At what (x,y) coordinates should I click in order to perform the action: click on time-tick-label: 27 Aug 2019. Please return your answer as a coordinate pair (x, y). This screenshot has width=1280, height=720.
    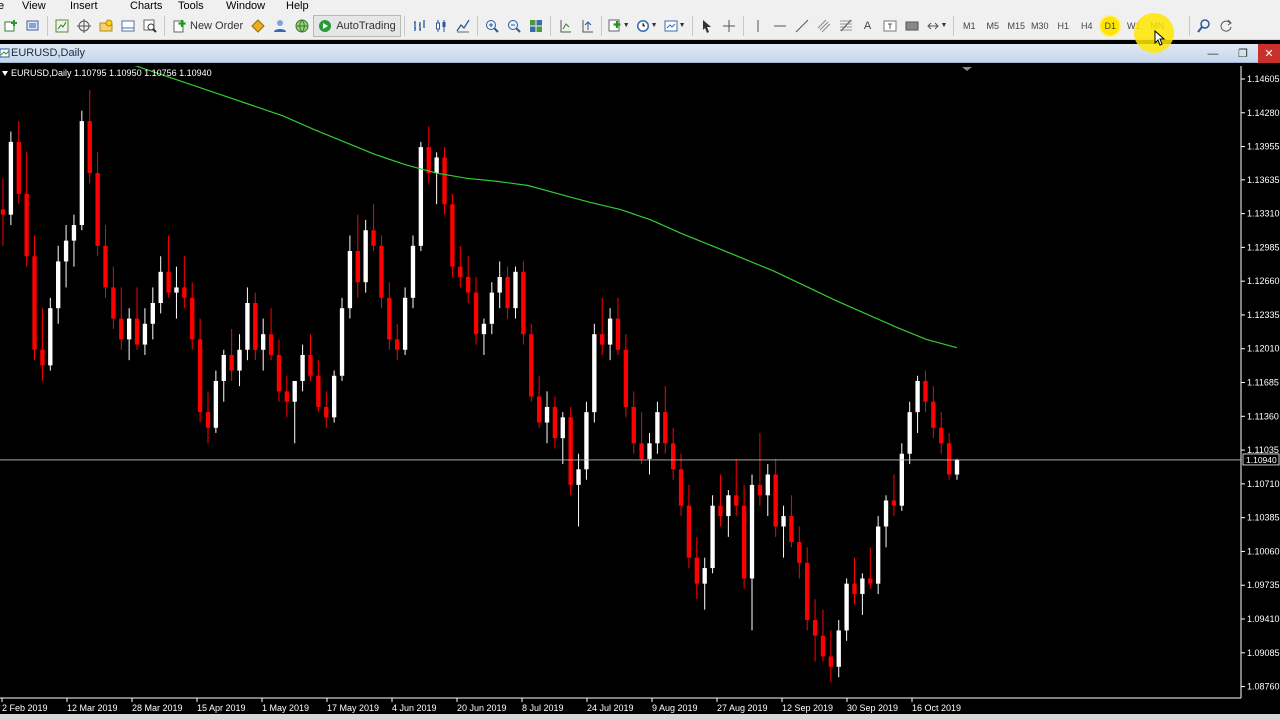
    Looking at the image, I should click on (742, 708).